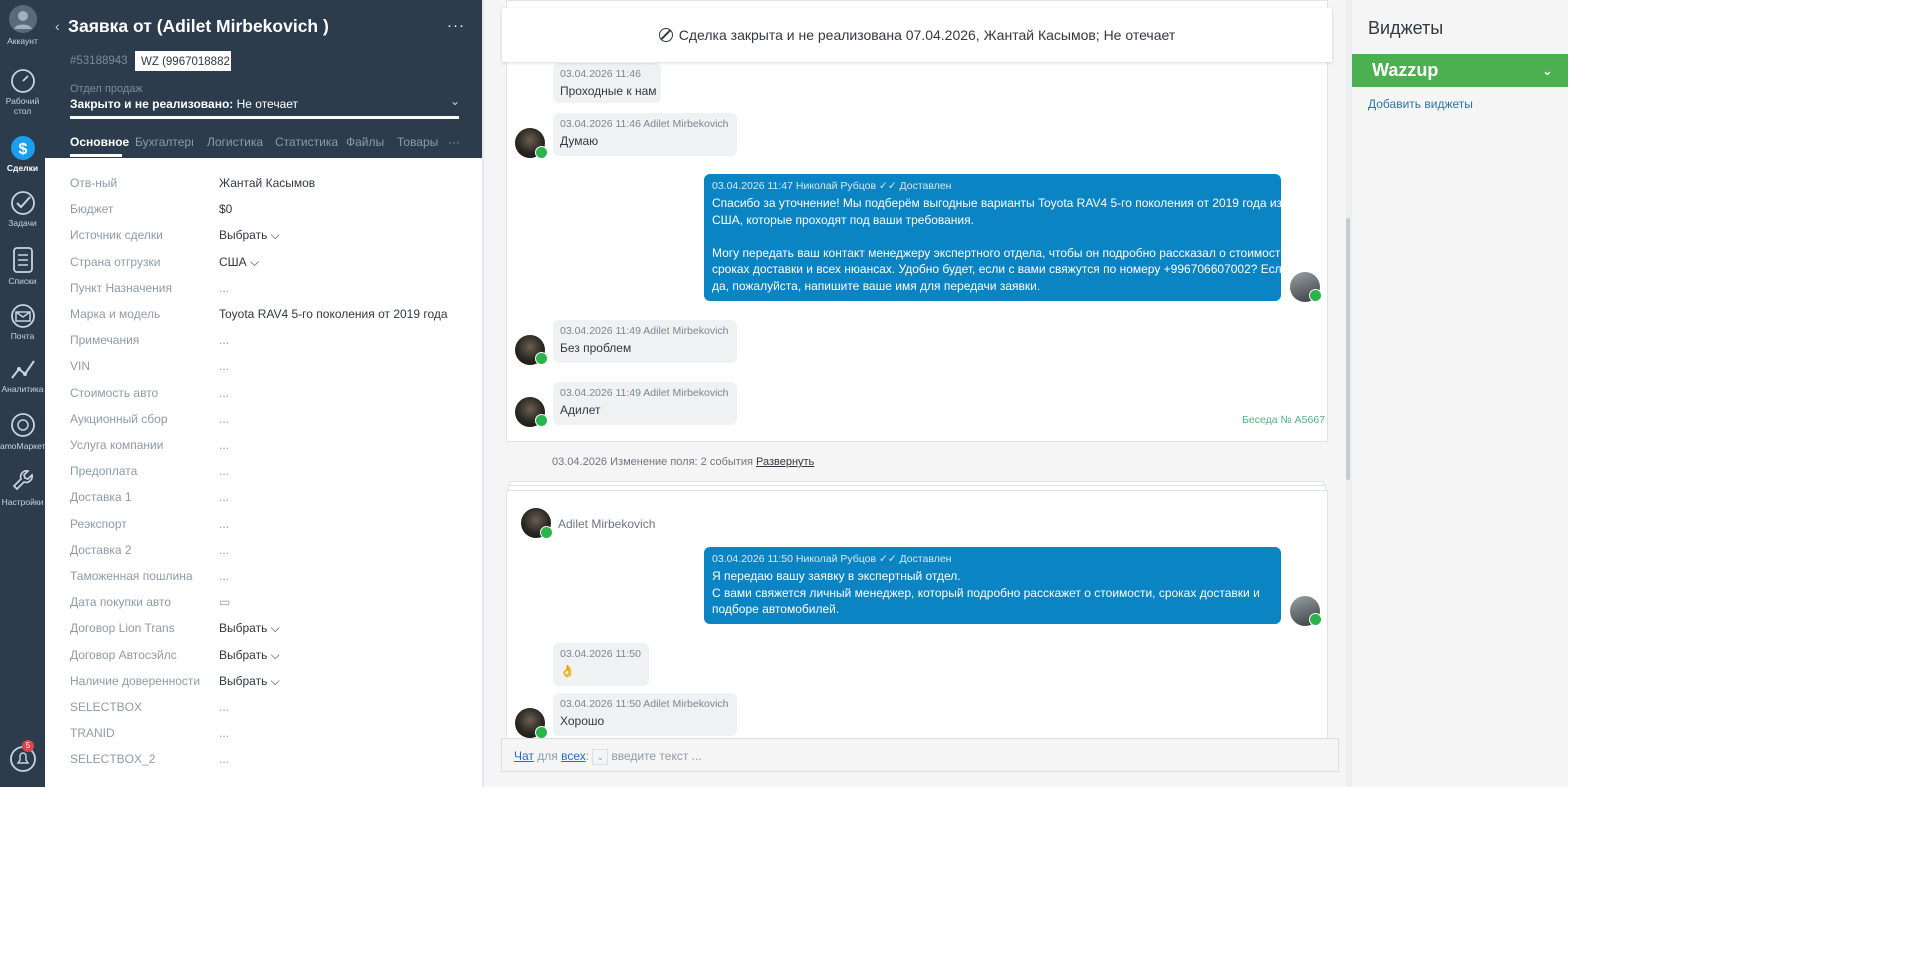 The height and width of the screenshot is (959, 1910). Describe the element at coordinates (267, 183) in the screenshot. I see `lead-field-value: Жантай Касымов` at that location.